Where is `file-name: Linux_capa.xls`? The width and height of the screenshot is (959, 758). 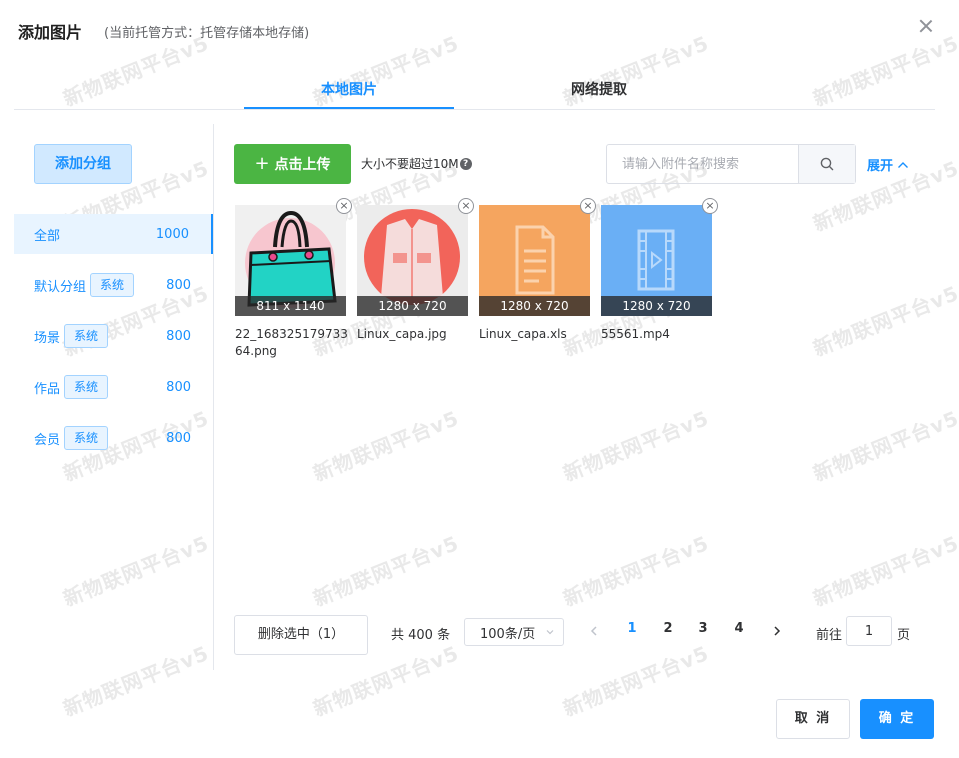 file-name: Linux_capa.xls is located at coordinates (523, 334).